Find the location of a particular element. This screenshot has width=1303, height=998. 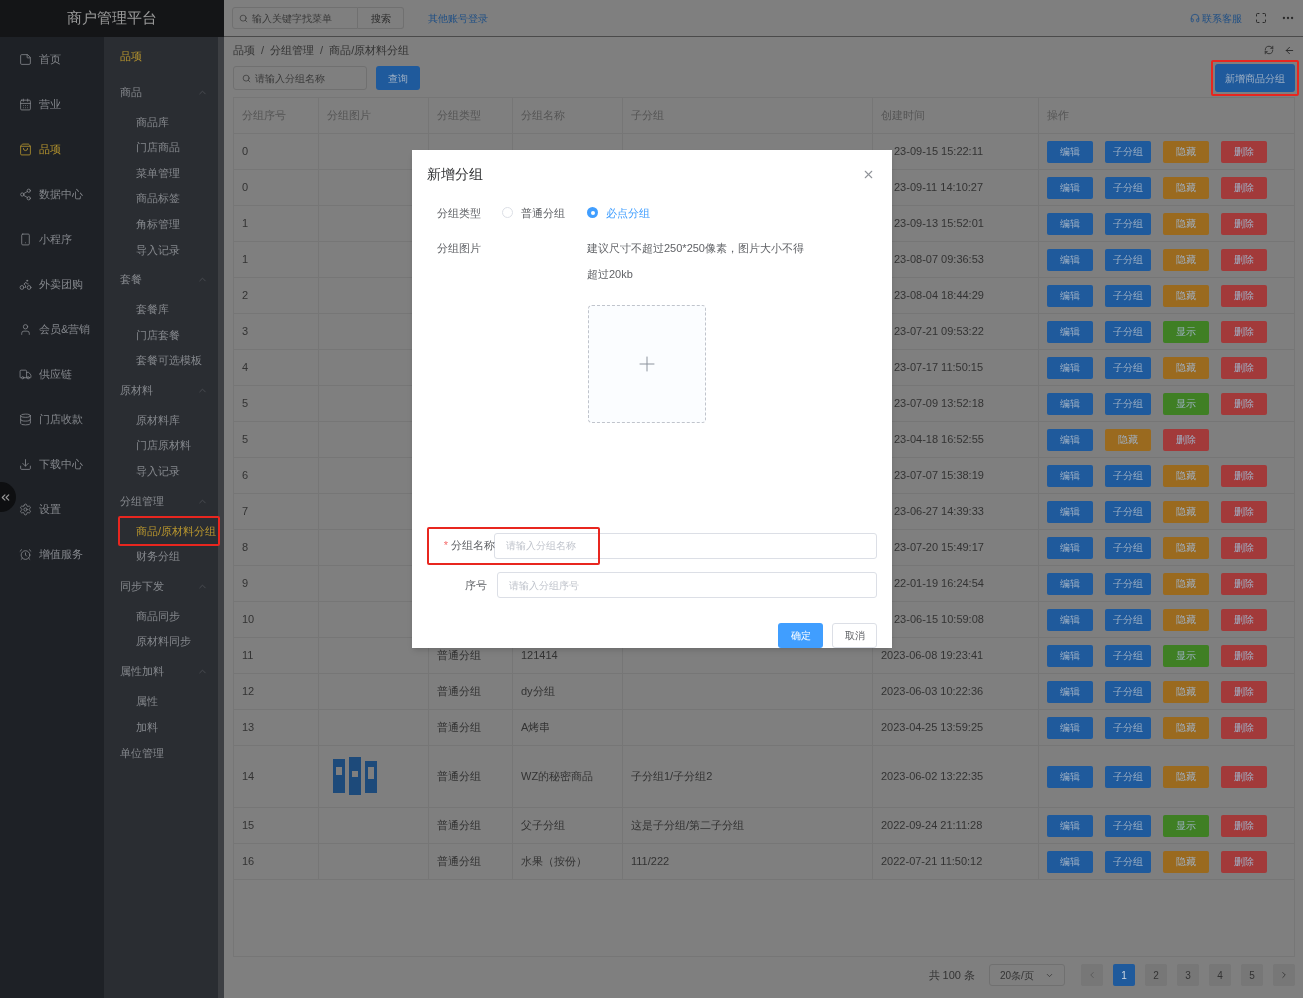

back-icon is located at coordinates (1289, 50).